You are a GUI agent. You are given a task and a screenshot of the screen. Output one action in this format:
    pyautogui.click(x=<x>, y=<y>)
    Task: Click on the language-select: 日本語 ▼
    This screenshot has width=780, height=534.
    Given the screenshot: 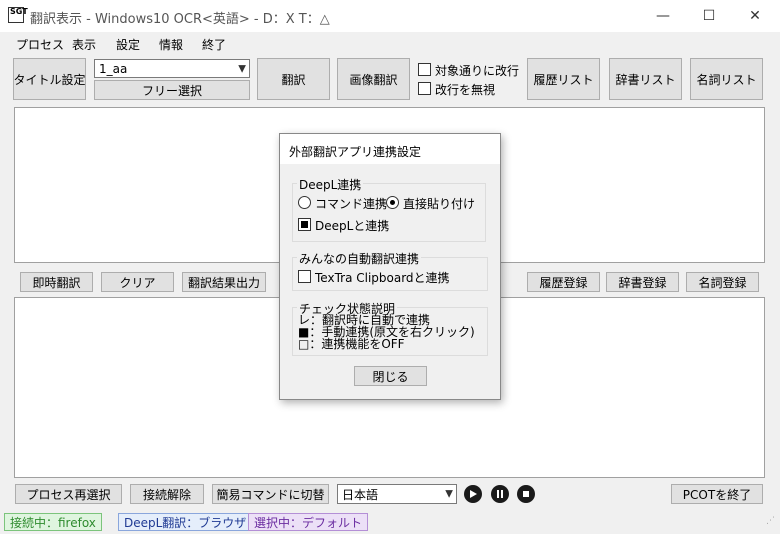 What is the action you would take?
    pyautogui.click(x=397, y=494)
    